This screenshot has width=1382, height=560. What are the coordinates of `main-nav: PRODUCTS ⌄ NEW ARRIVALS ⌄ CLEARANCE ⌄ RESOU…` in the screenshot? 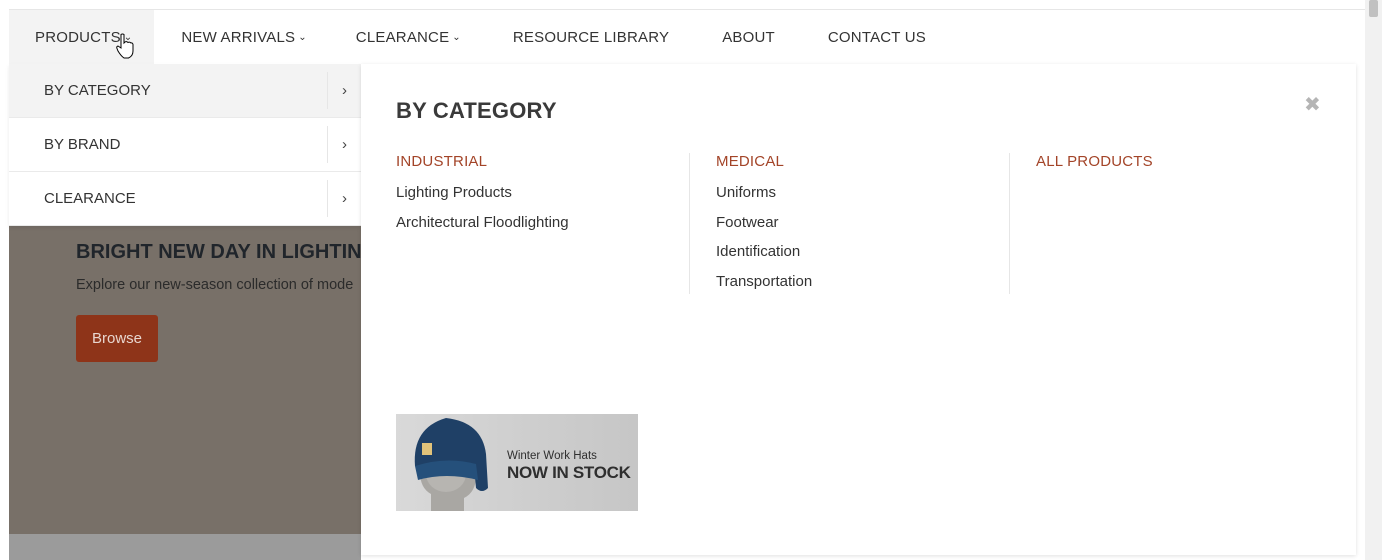 It's located at (687, 37).